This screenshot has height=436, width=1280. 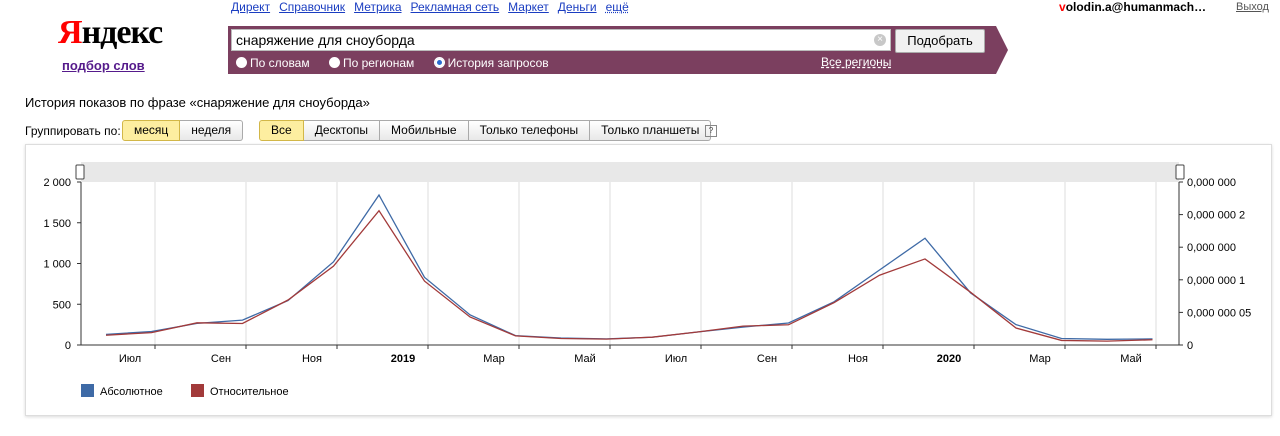 I want to click on y-tick-label-left: 1 000, so click(x=57, y=265).